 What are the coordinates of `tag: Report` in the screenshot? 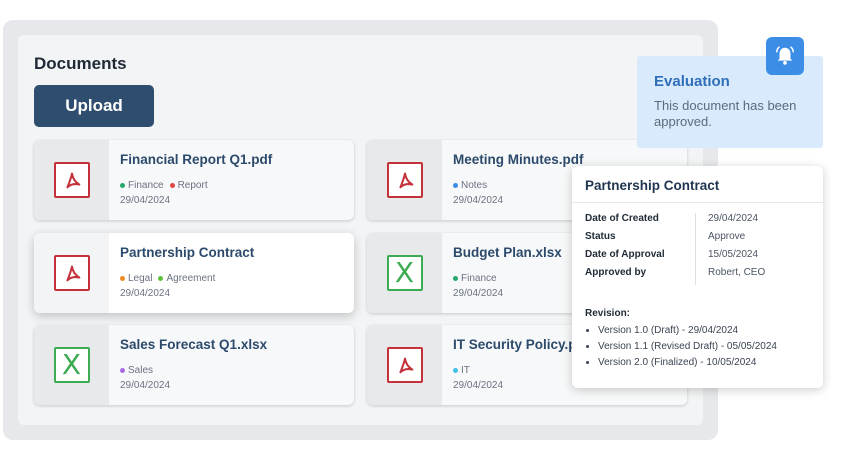 It's located at (188, 185).